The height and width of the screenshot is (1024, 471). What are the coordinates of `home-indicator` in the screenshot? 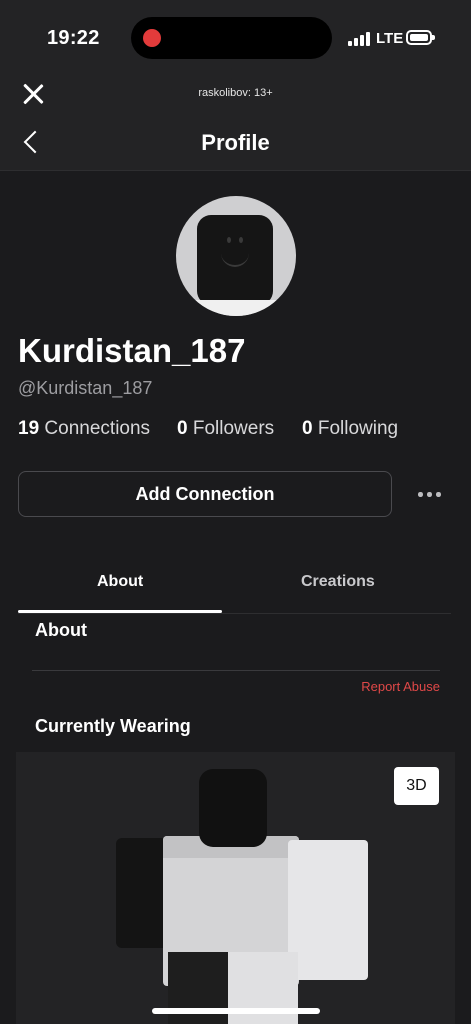 It's located at (236, 1011).